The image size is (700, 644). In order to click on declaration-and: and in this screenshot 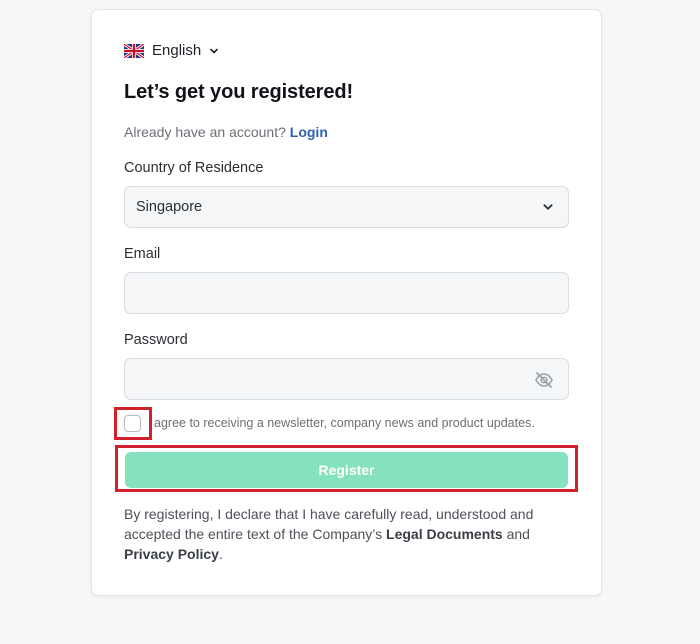, I will do `click(518, 534)`.